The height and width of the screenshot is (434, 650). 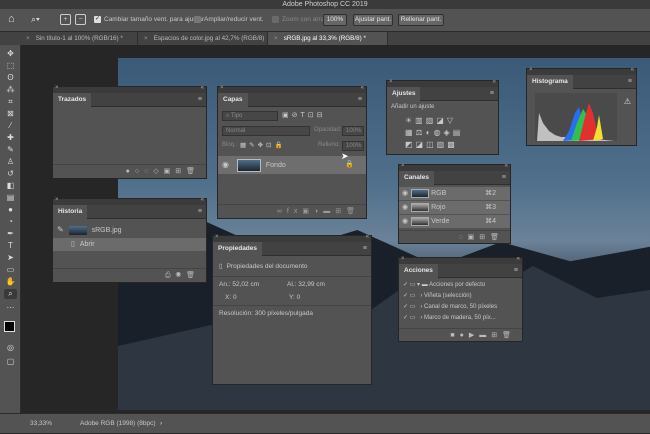 What do you see at coordinates (10, 150) in the screenshot?
I see `brush-tool-icon: ✎` at bounding box center [10, 150].